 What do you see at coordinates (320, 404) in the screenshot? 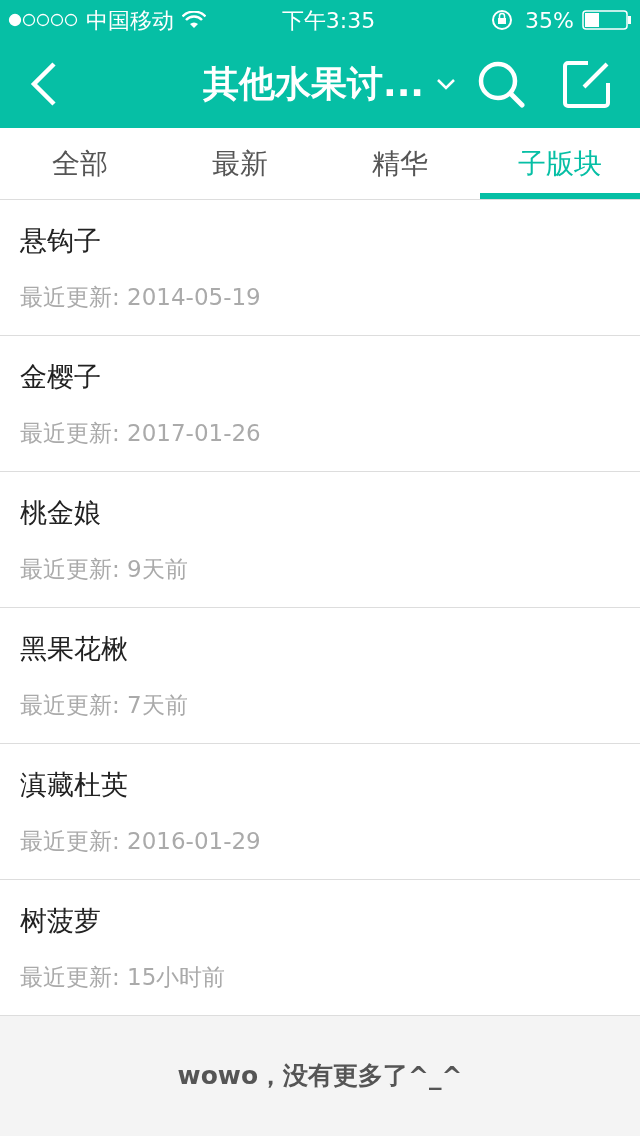
I see `subforum-item: 金樱子 最近更新: 2017-01-26` at bounding box center [320, 404].